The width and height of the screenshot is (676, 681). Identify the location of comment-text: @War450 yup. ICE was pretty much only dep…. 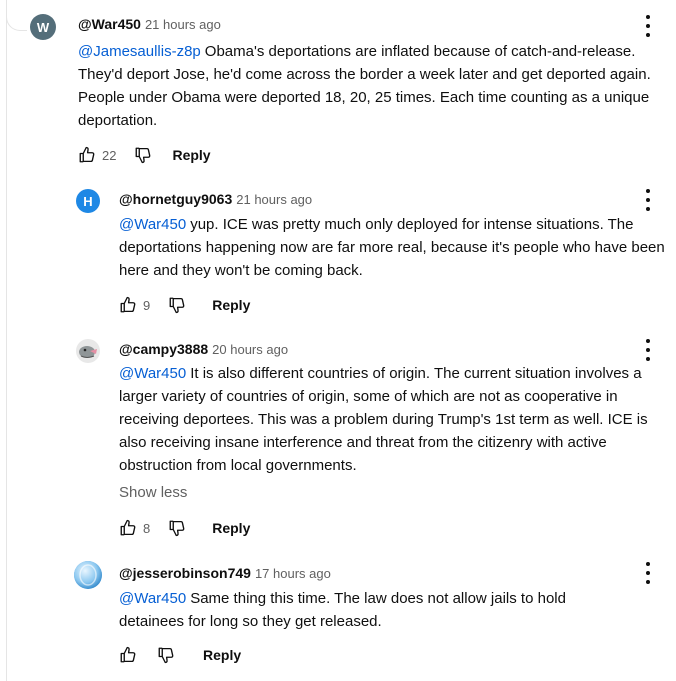
(392, 247).